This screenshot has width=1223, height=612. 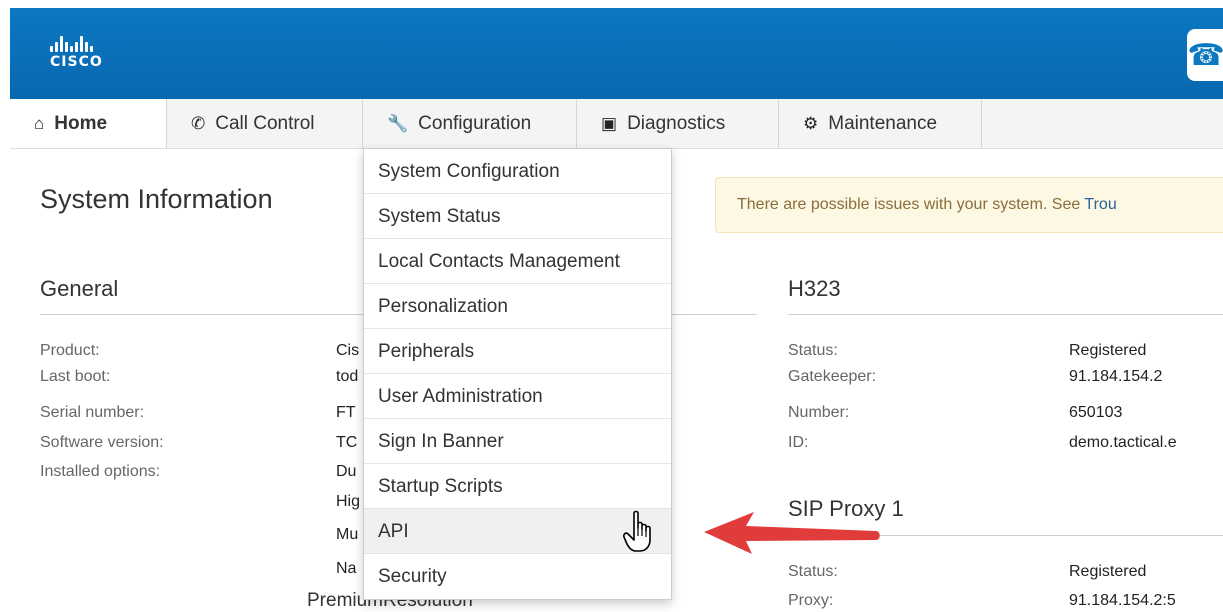 I want to click on product-value: Cis, so click(x=348, y=350).